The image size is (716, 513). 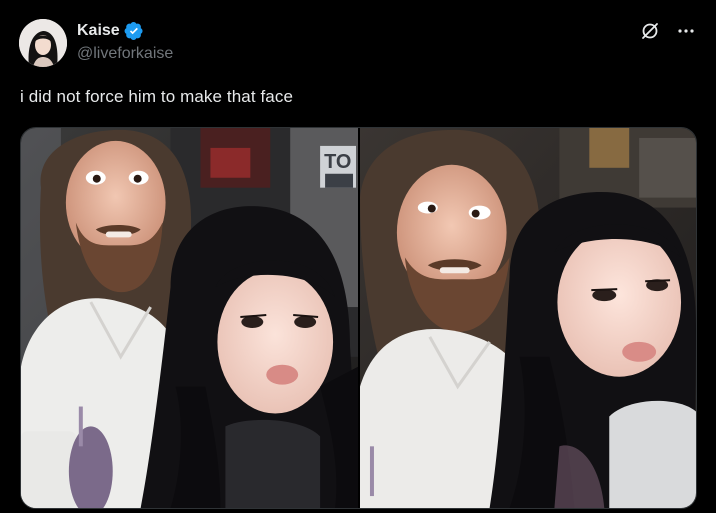 What do you see at coordinates (337, 162) in the screenshot?
I see `sign-text: TO` at bounding box center [337, 162].